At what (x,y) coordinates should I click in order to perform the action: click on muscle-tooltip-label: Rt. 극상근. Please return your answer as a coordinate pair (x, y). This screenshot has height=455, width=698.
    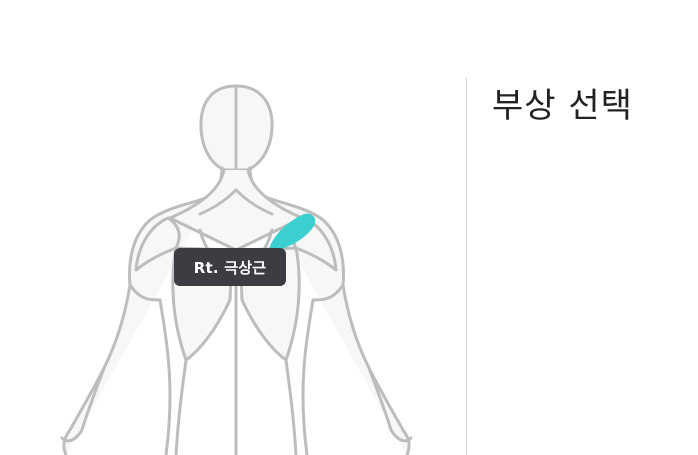
    Looking at the image, I should click on (230, 267).